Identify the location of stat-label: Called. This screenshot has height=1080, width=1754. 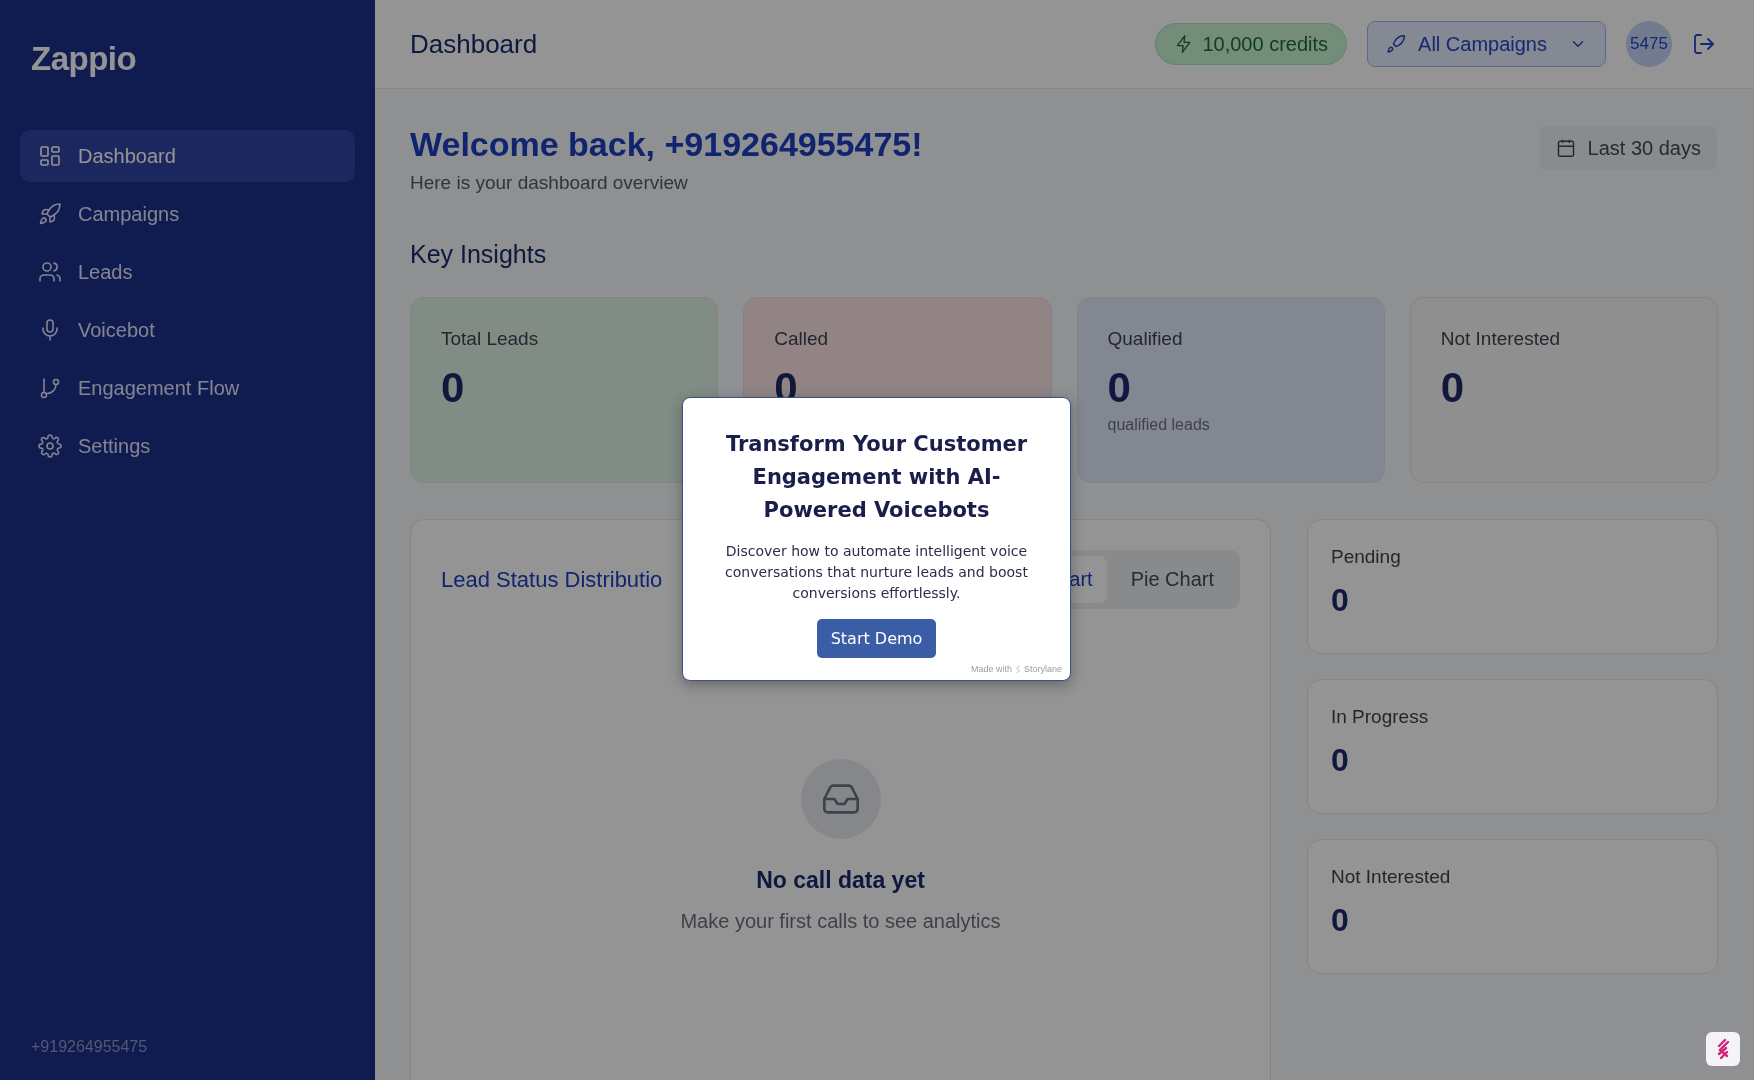
(802, 339).